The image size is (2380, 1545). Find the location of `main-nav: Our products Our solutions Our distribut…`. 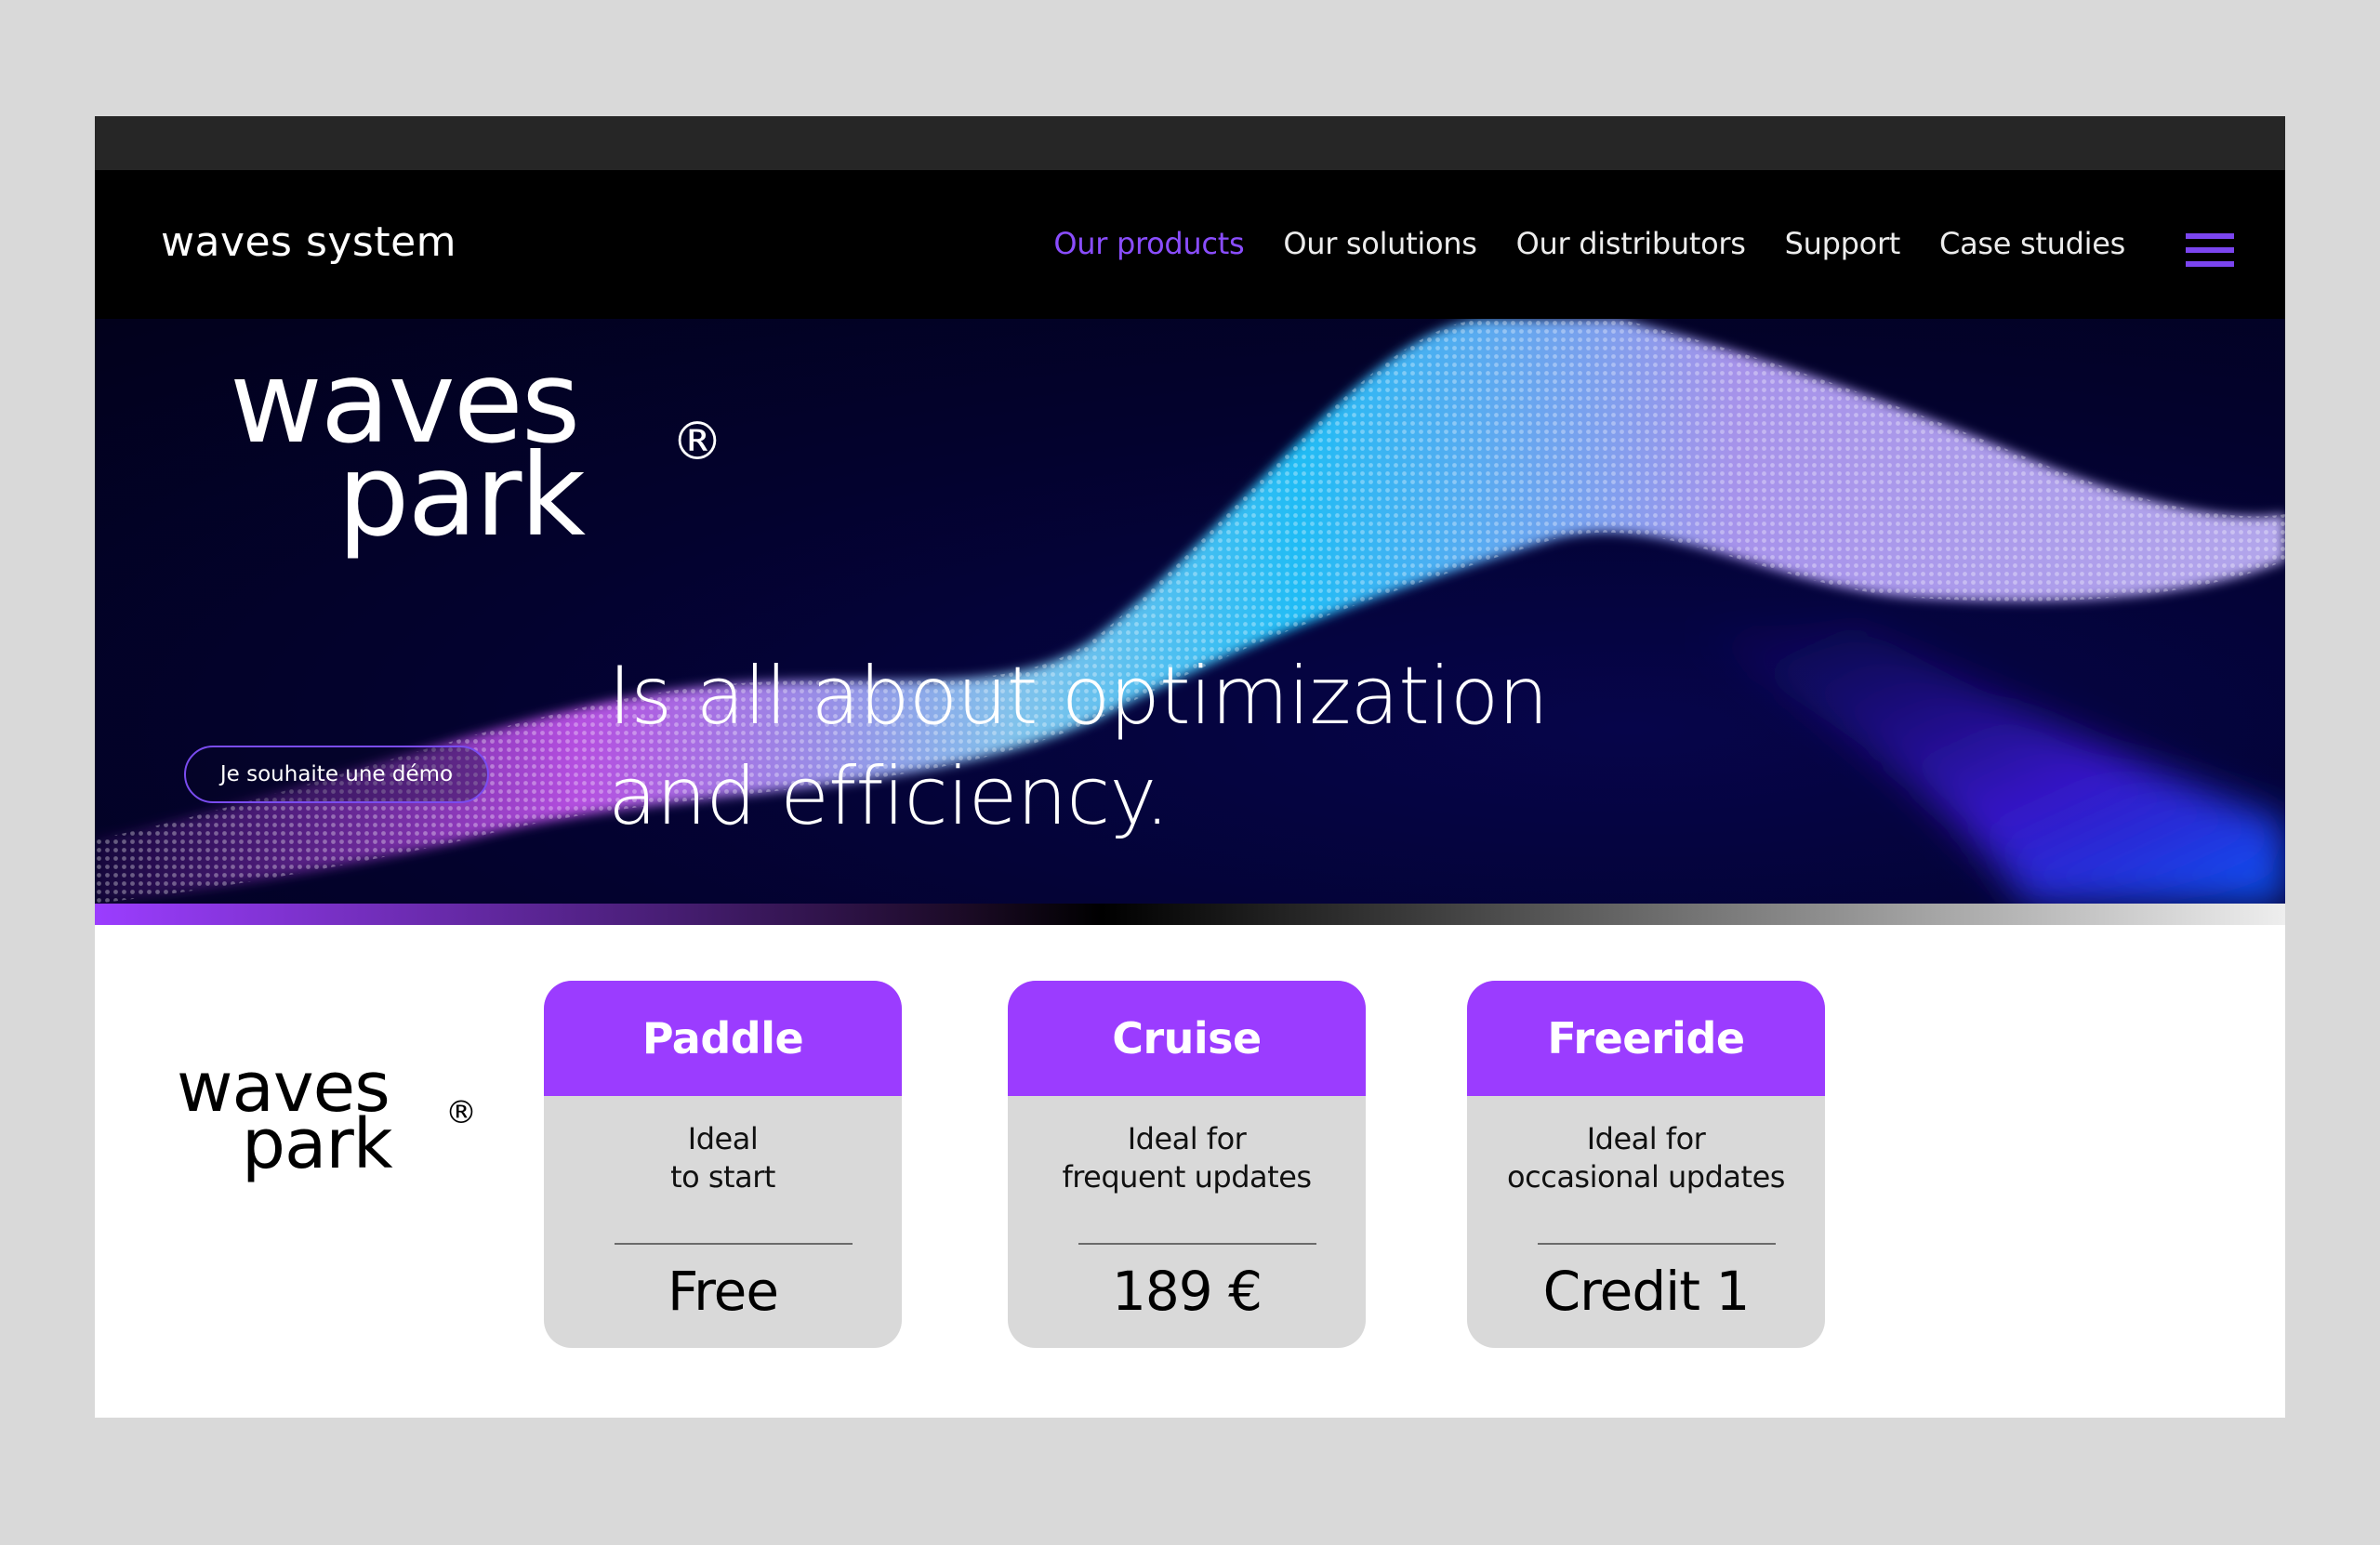

main-nav: Our products Our solutions Our distribut… is located at coordinates (1589, 243).